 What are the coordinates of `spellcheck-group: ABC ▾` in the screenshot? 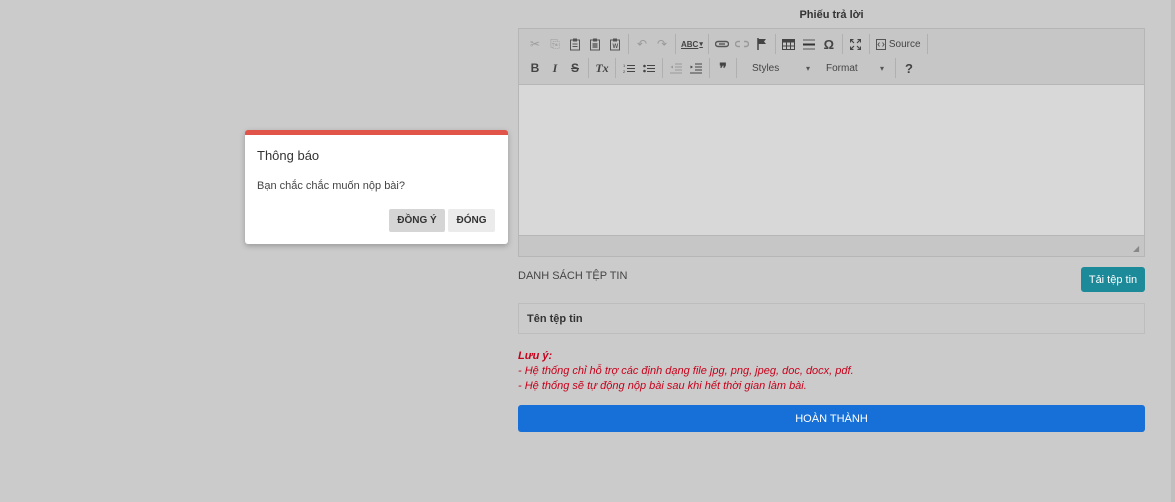 It's located at (694, 44).